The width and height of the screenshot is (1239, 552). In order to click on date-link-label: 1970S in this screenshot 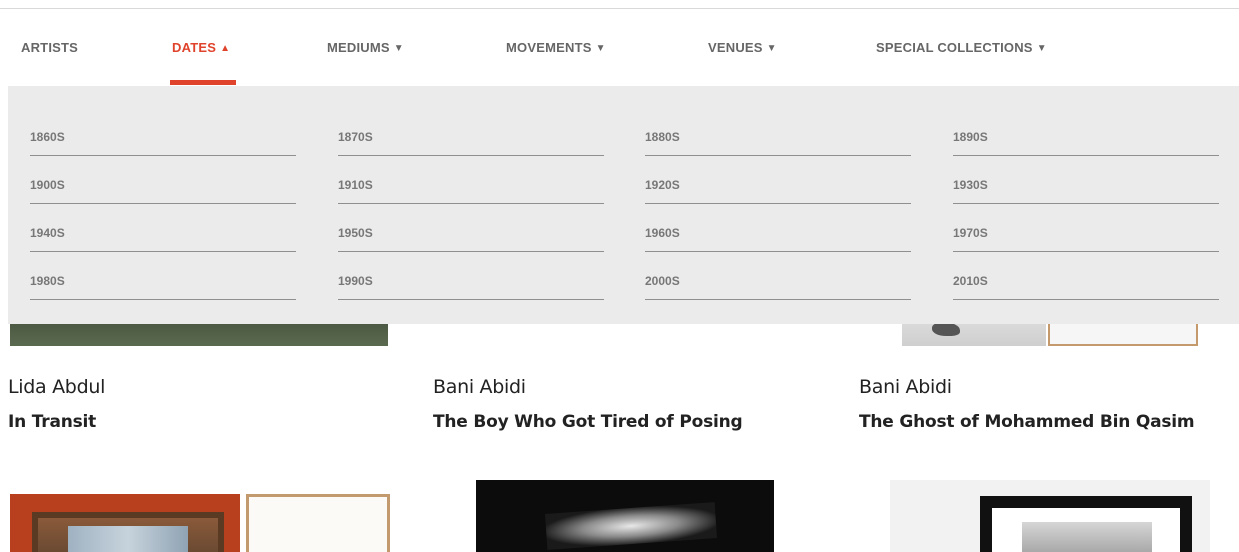, I will do `click(970, 233)`.